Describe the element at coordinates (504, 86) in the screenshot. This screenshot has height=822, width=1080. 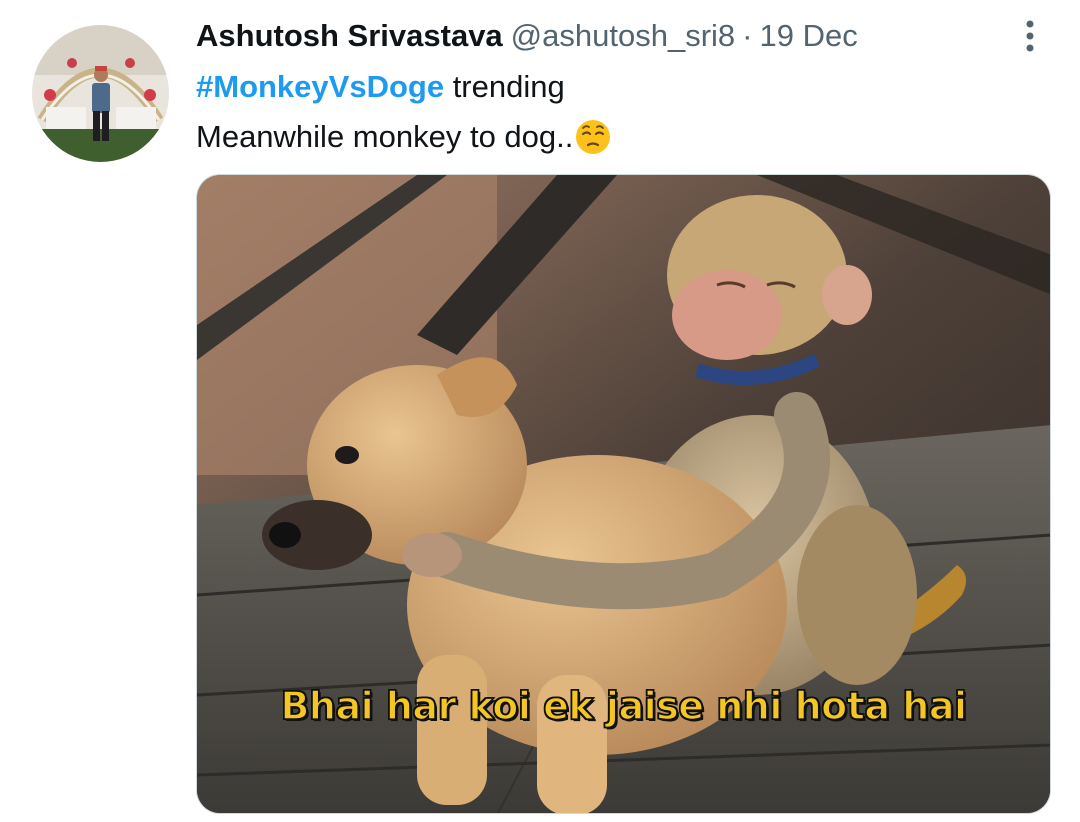
I see `tweet-text-trending: trending` at that location.